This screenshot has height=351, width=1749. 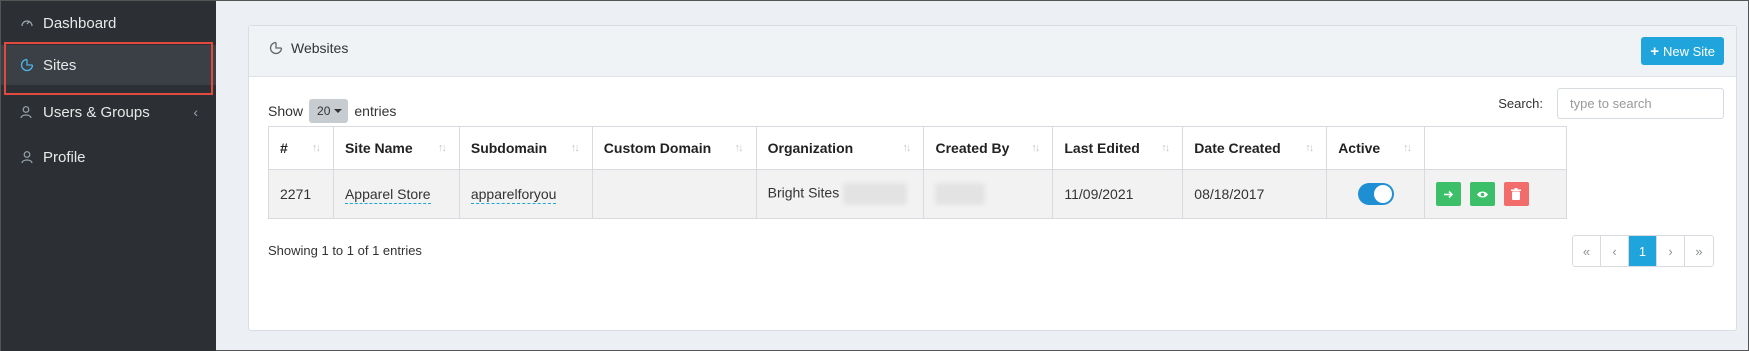 I want to click on cell-organization: Bright Sites, so click(x=840, y=194).